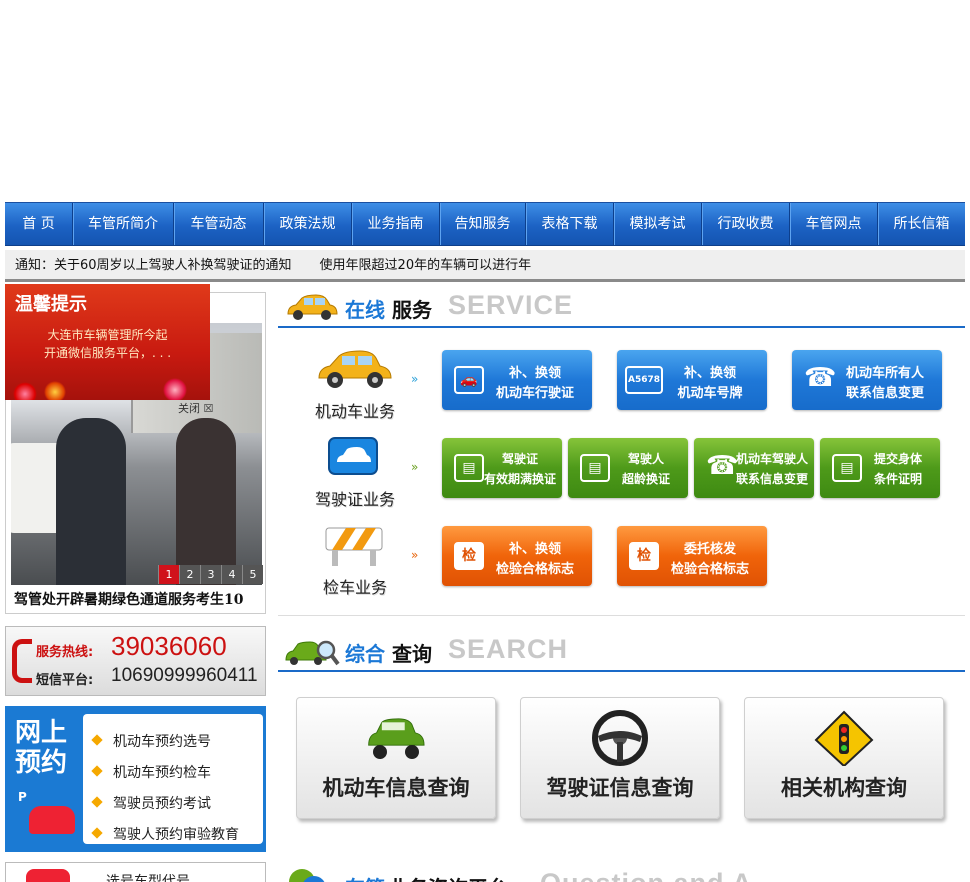 This screenshot has height=882, width=970. I want to click on category-inspection: 检车业务, so click(355, 558).